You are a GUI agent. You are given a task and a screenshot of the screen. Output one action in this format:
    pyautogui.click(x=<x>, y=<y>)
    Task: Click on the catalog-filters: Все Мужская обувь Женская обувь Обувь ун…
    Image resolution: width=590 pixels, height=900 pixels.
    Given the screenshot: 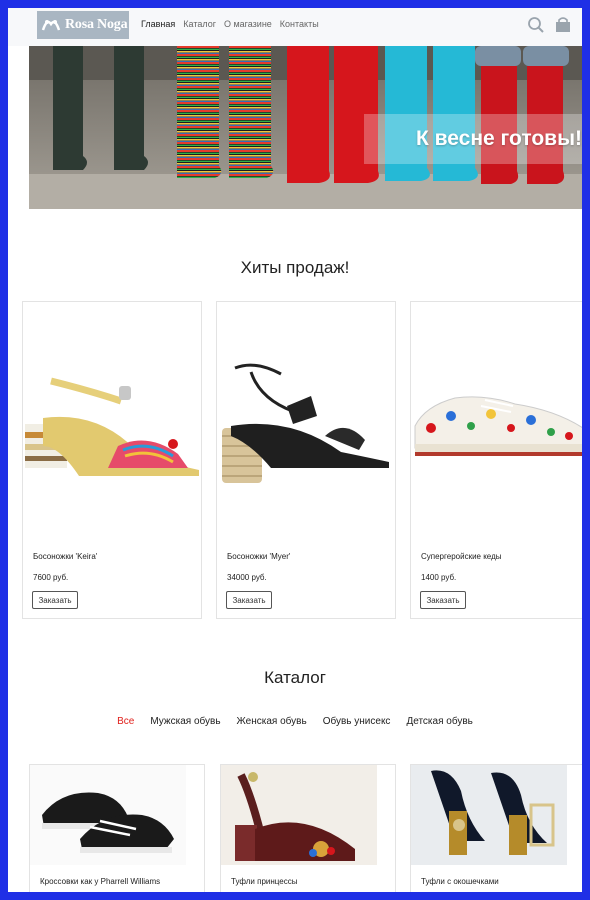 What is the action you would take?
    pyautogui.click(x=295, y=721)
    